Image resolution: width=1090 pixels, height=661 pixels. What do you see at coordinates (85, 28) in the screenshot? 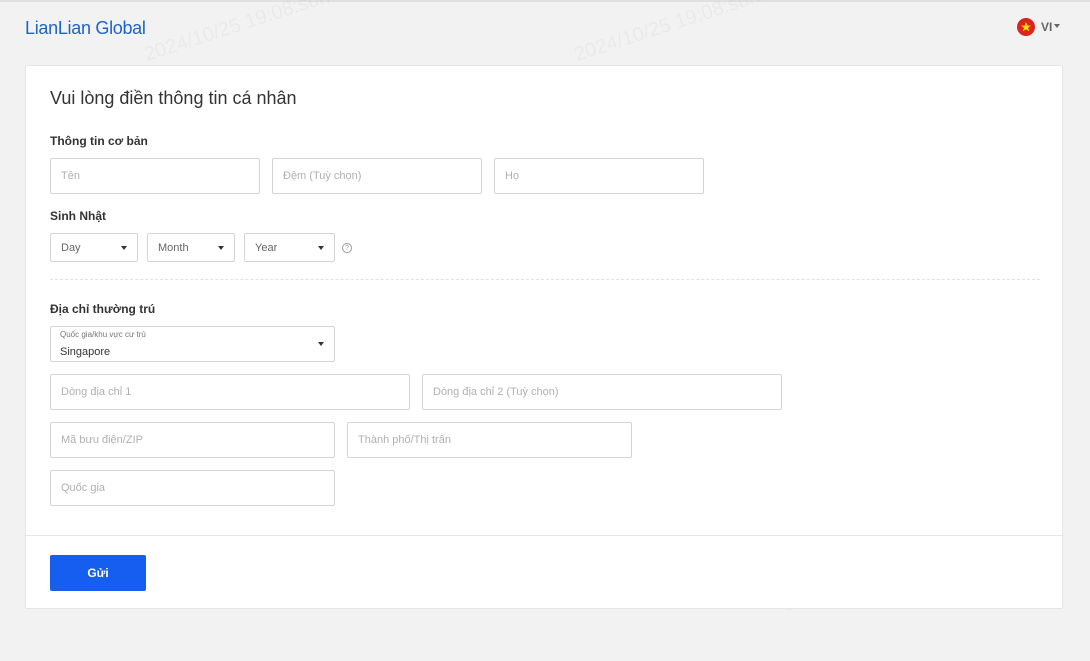
I see `lianlian-logo: LianLian Global` at bounding box center [85, 28].